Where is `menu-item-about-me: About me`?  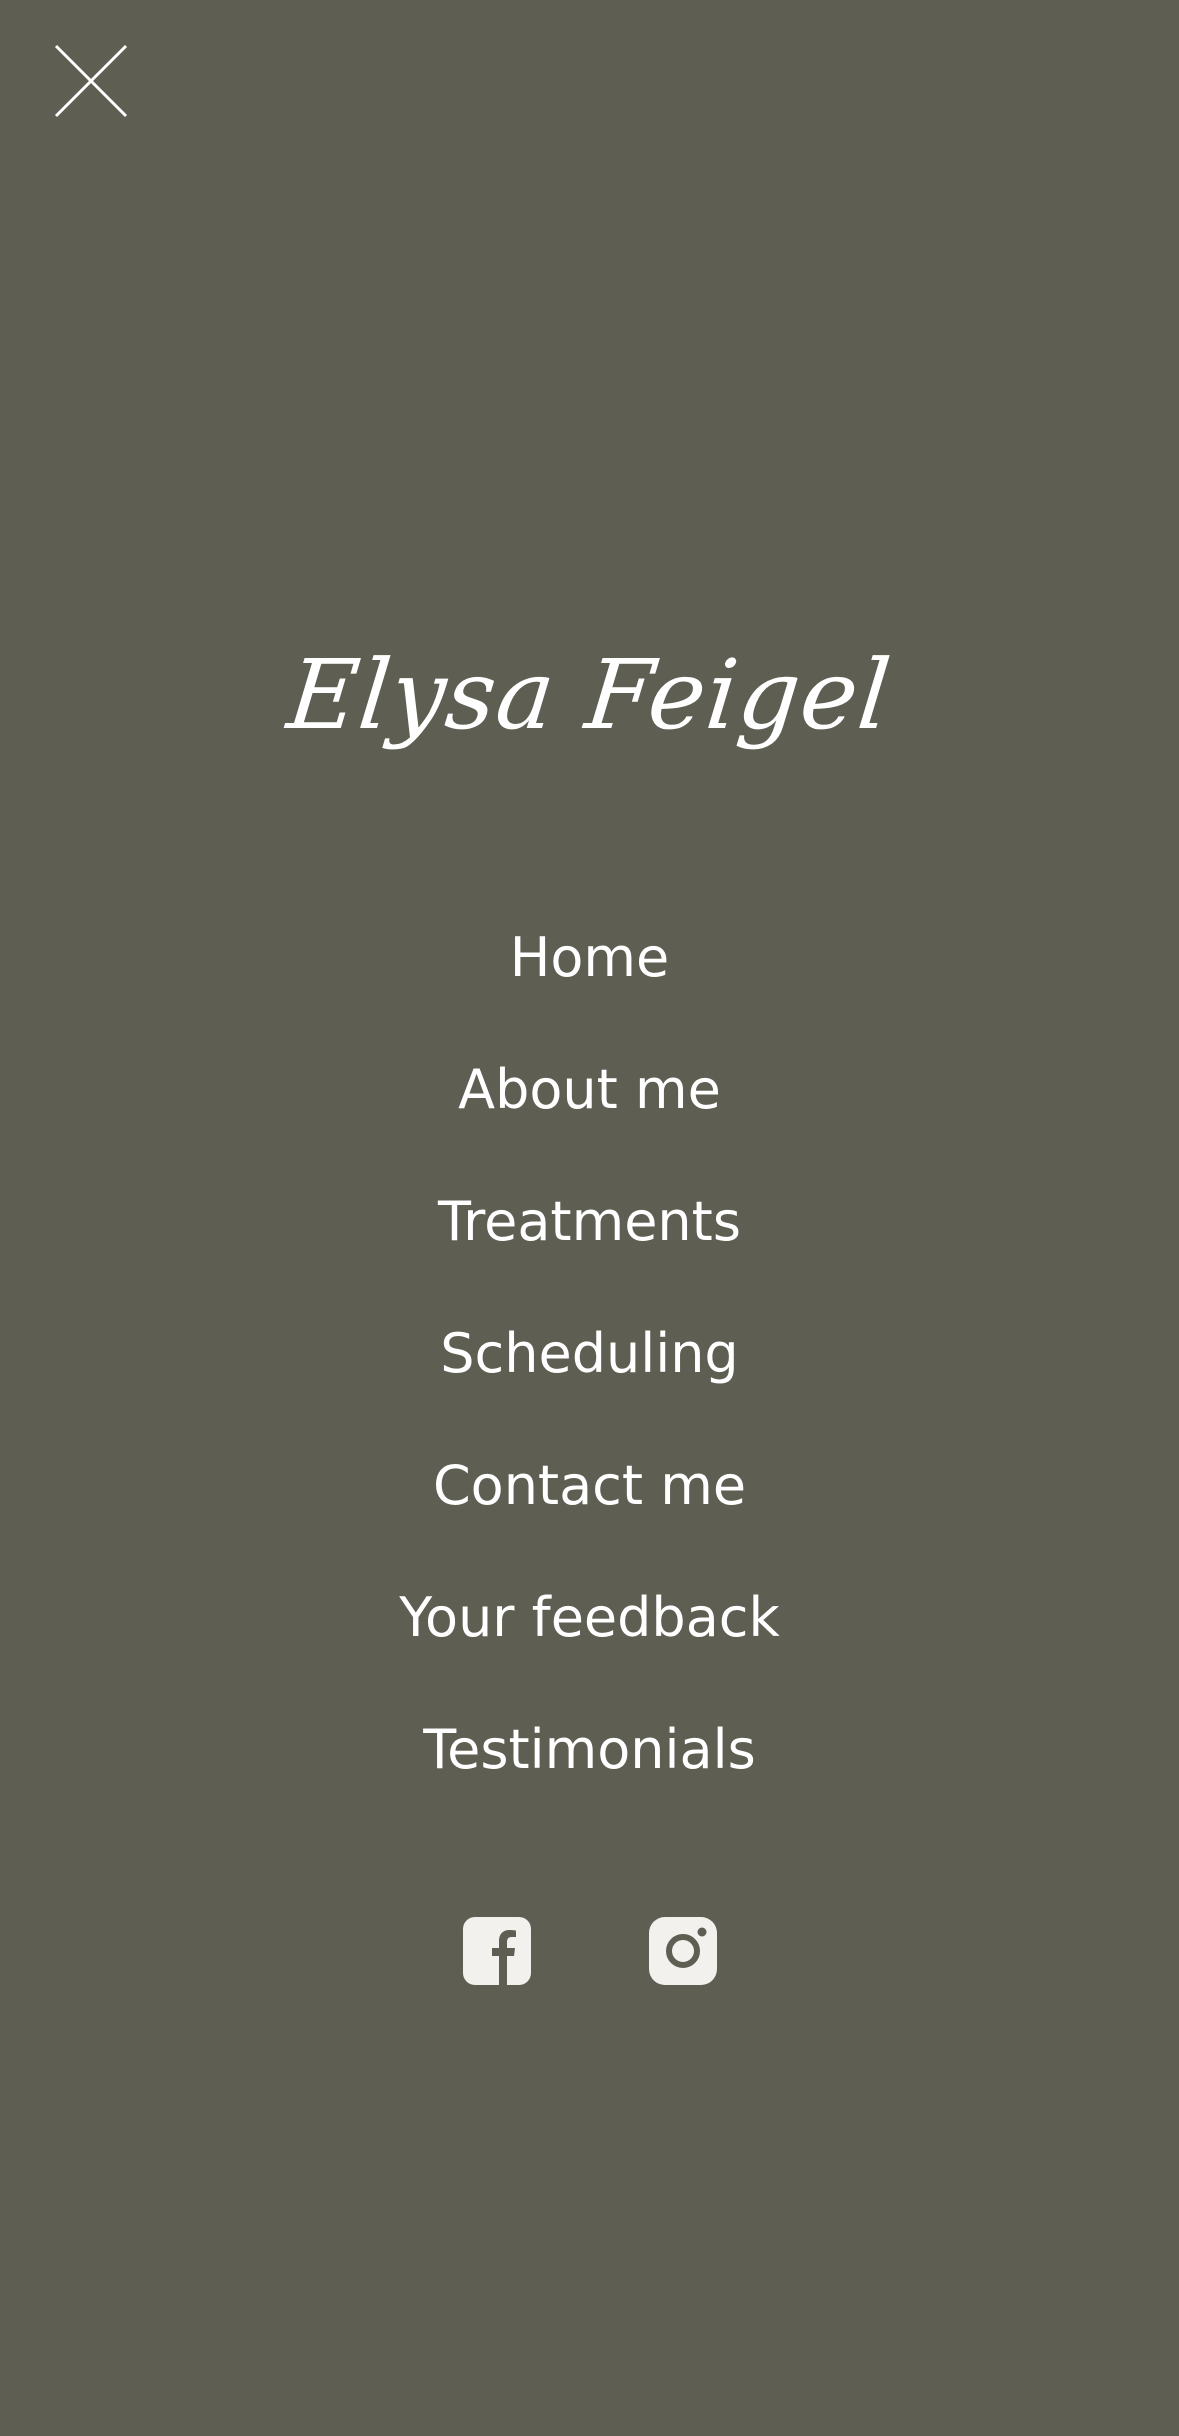 menu-item-about-me: About me is located at coordinates (589, 1110).